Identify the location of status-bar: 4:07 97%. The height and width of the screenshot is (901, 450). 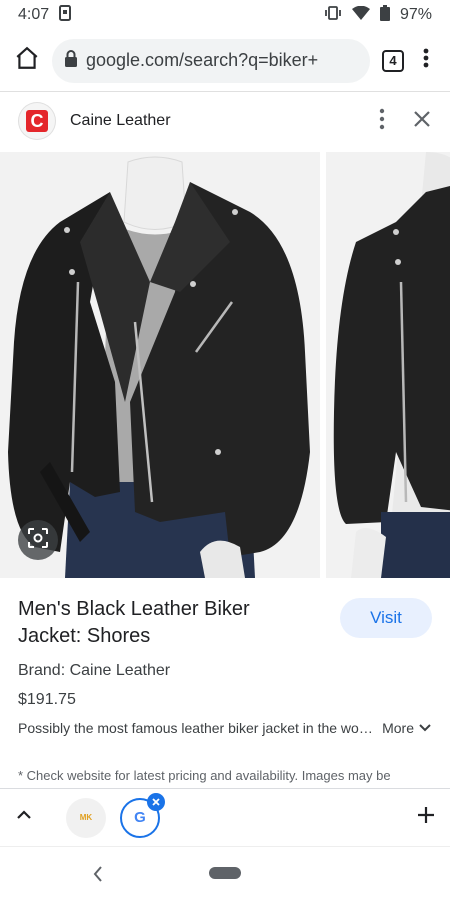
(225, 15).